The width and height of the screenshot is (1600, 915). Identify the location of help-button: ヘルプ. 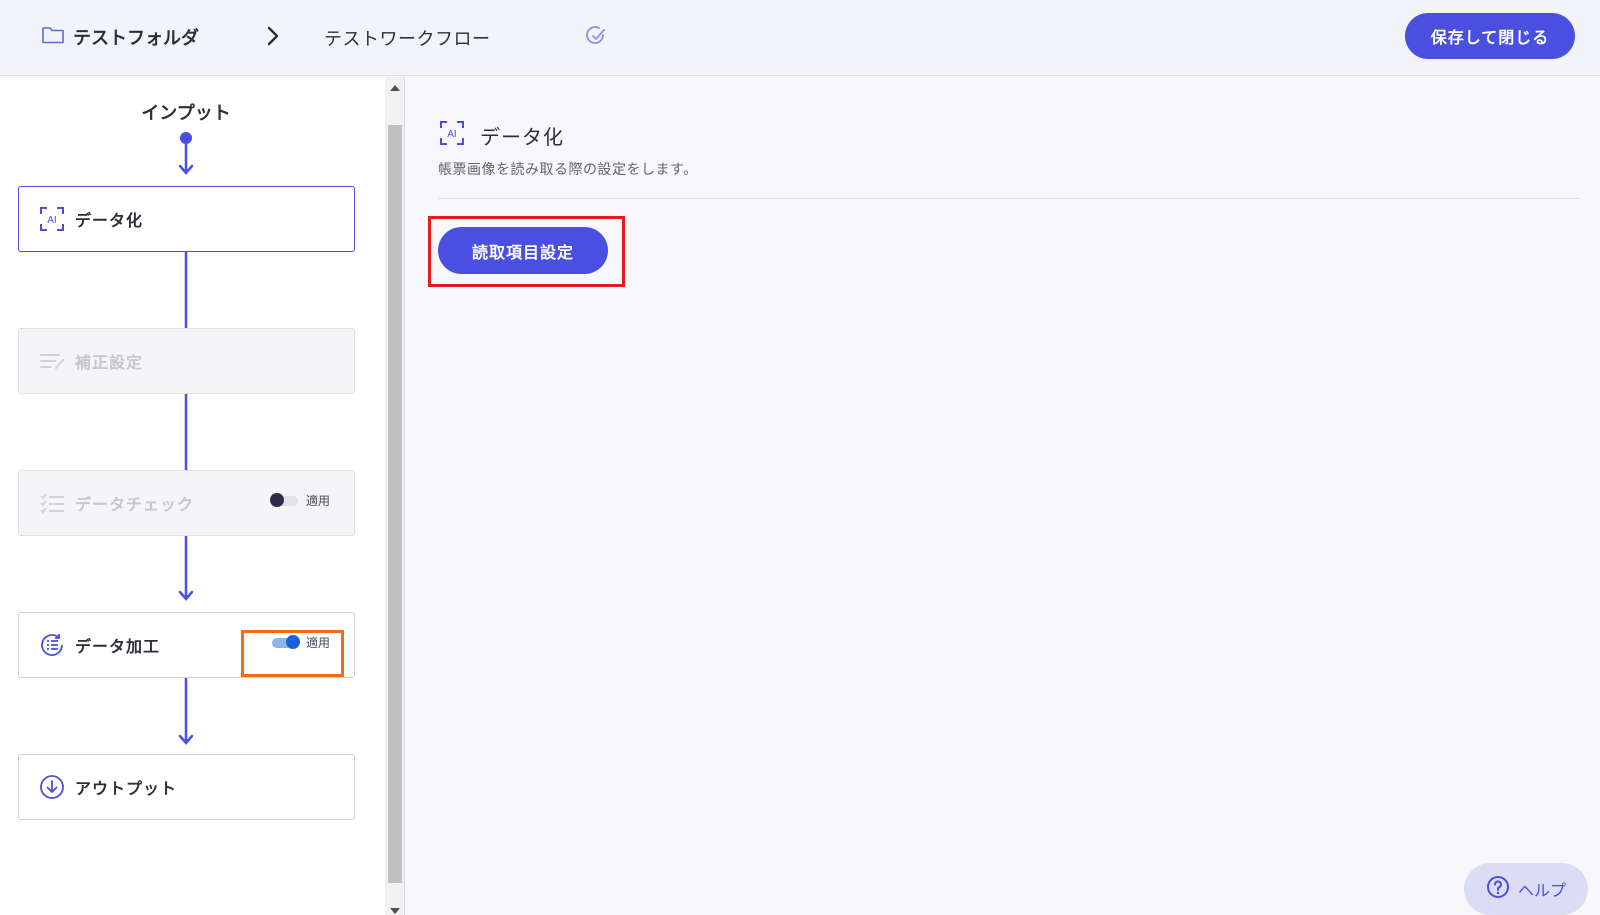
(1526, 889).